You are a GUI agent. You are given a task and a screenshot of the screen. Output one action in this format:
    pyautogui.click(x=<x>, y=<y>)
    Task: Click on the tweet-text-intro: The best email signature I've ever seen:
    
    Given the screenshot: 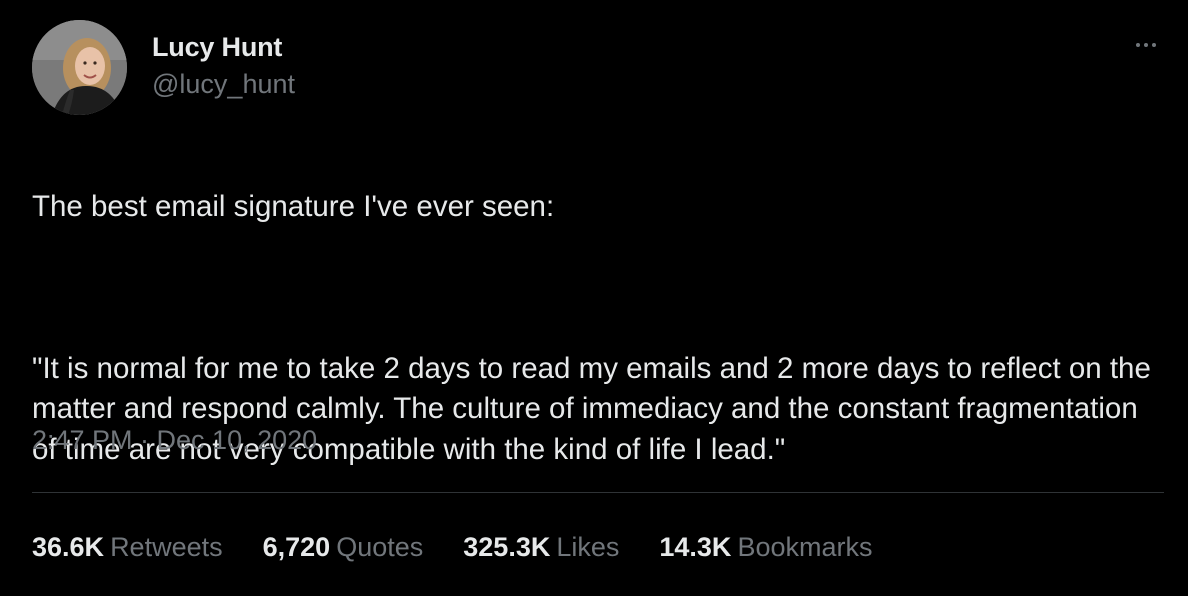 What is the action you would take?
    pyautogui.click(x=293, y=206)
    